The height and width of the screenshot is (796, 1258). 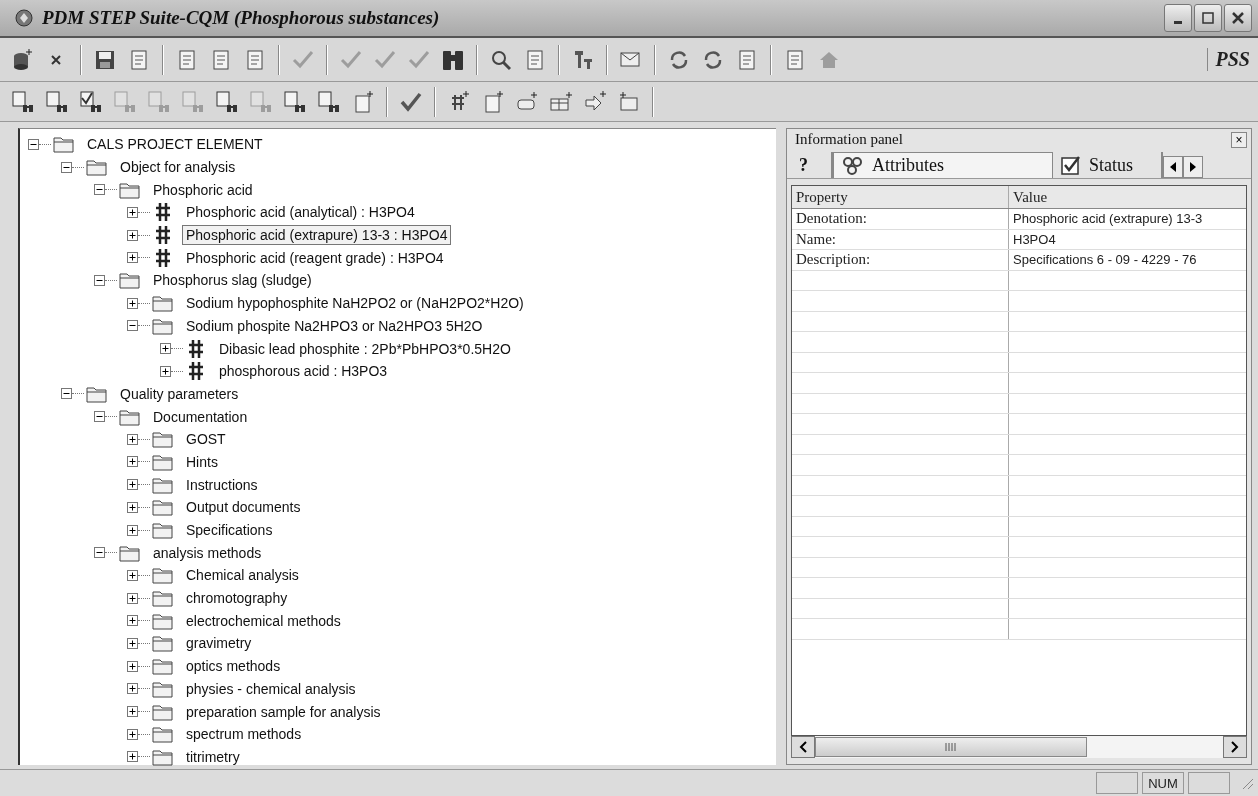 I want to click on database-icon, so click(x=23, y=59).